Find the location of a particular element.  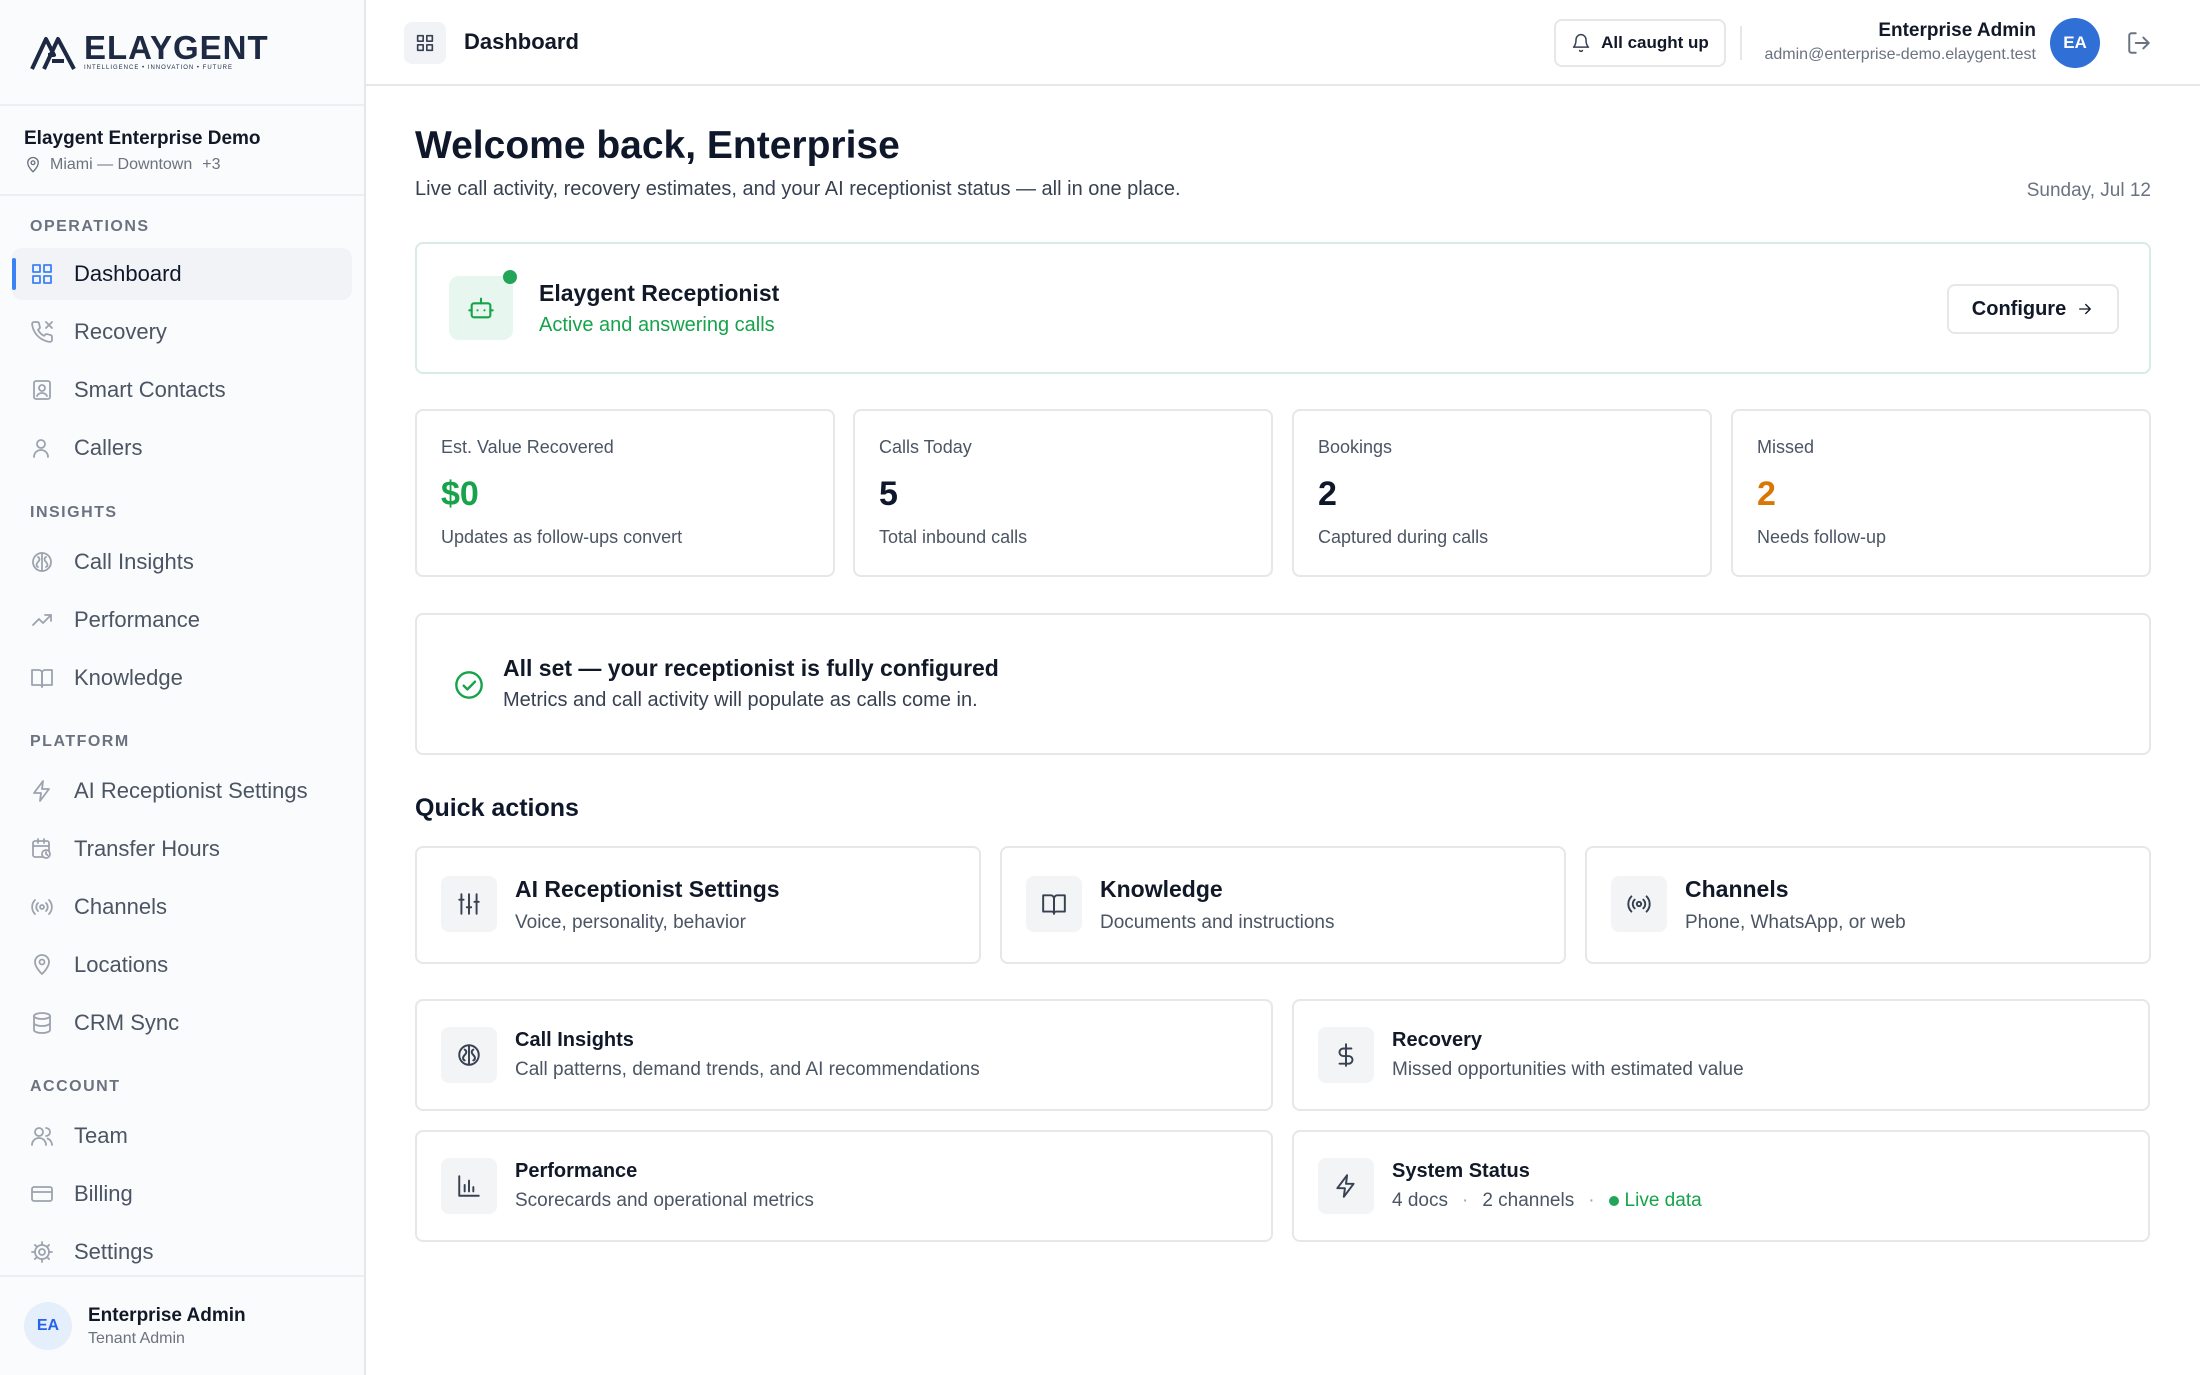

system-status-summary: 4 docs · 2 channels · Live data is located at coordinates (1547, 1201).